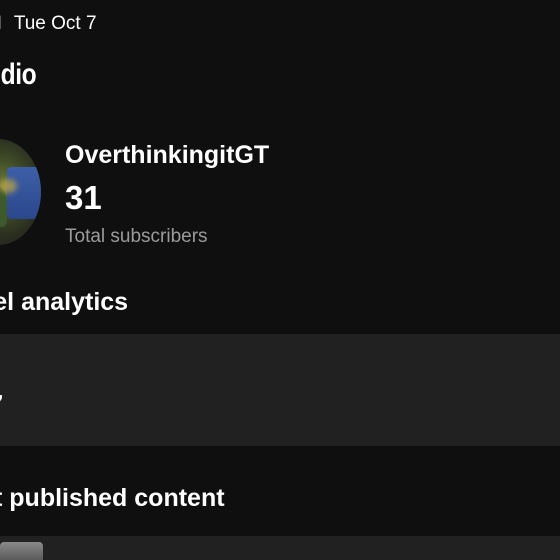 Image resolution: width=560 pixels, height=560 pixels. What do you see at coordinates (1, 24) in the screenshot?
I see `status-time: M` at bounding box center [1, 24].